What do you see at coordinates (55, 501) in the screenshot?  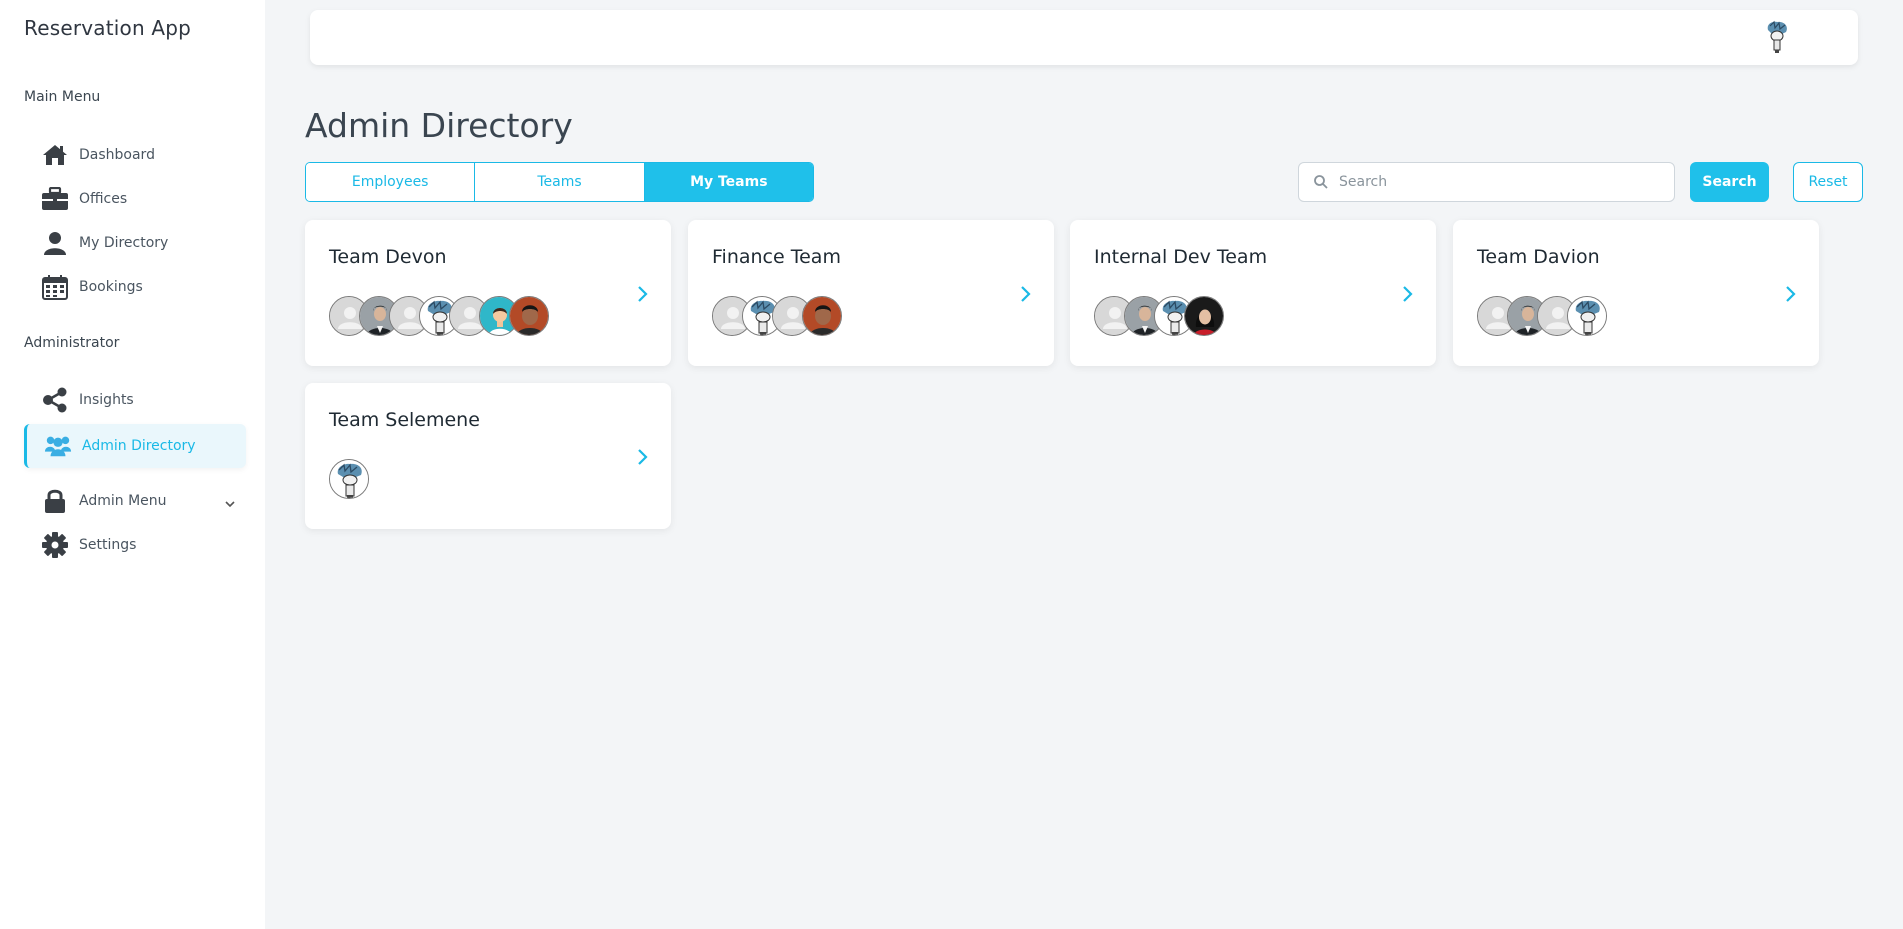 I see `lock-icon` at bounding box center [55, 501].